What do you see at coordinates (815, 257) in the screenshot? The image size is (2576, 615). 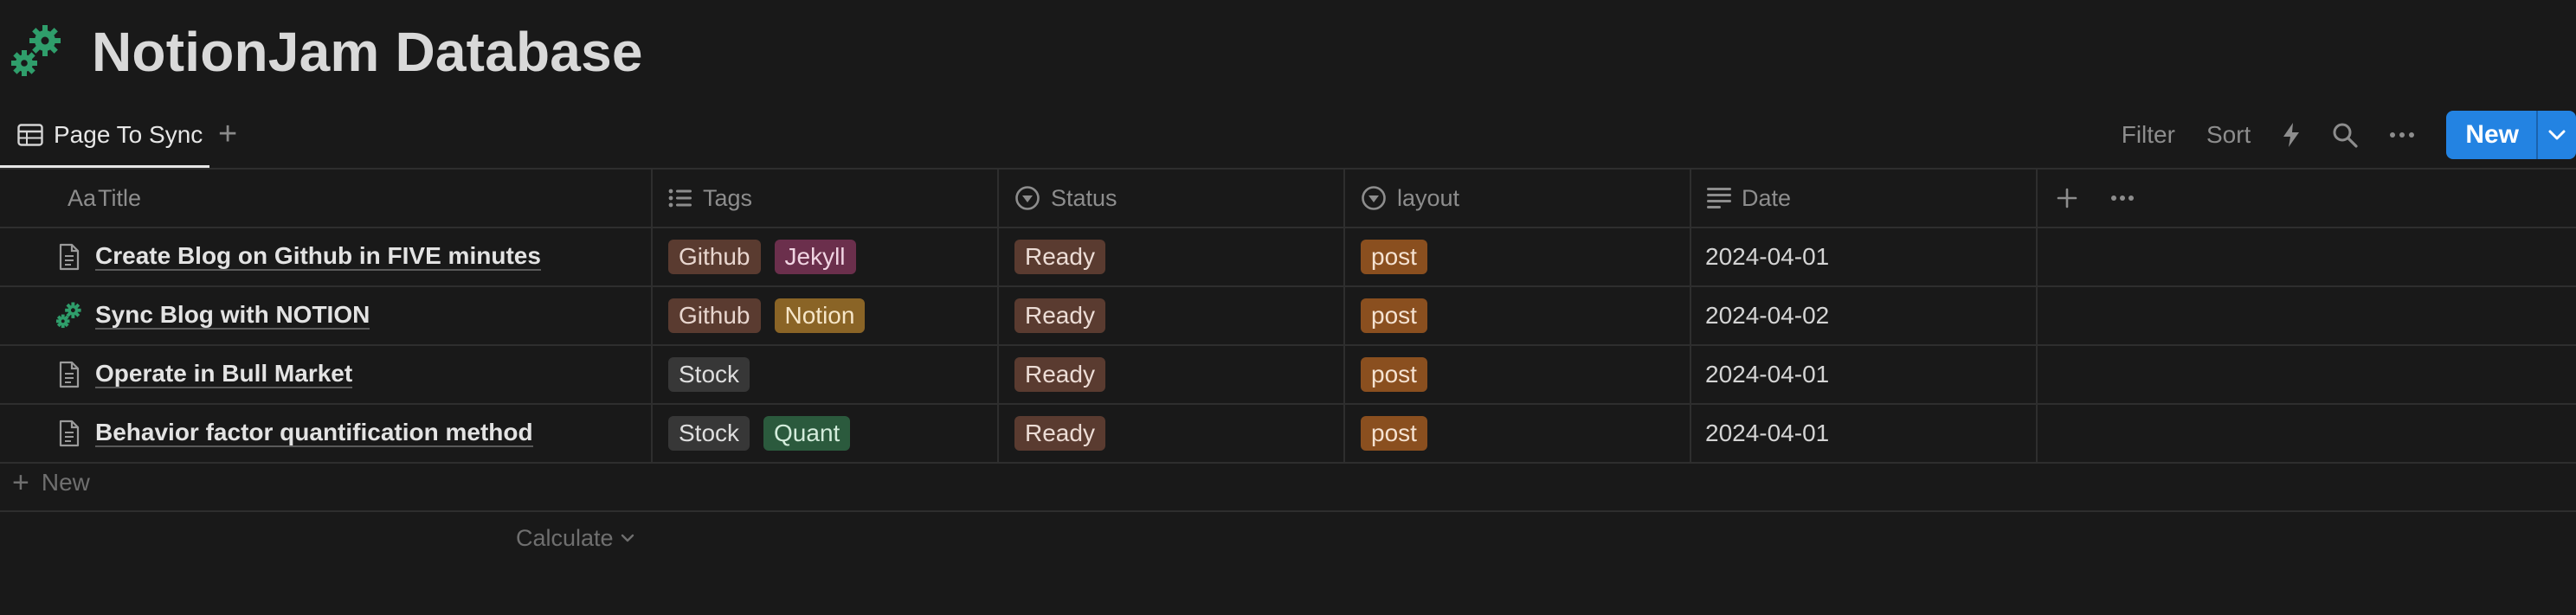 I see `tag-jekyll: Jekyll` at bounding box center [815, 257].